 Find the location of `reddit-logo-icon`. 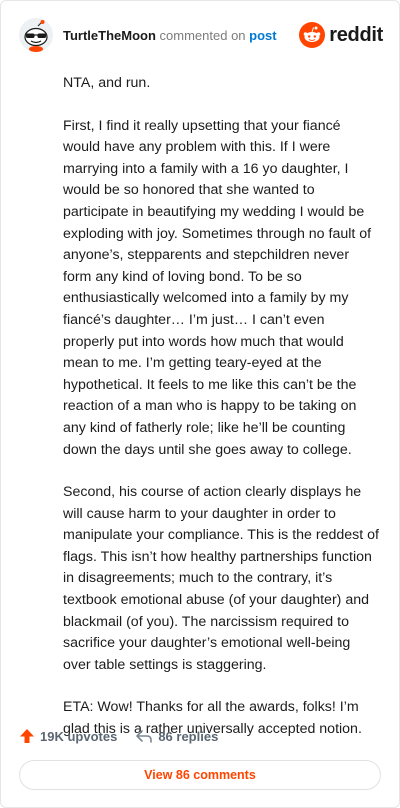

reddit-logo-icon is located at coordinates (312, 35).